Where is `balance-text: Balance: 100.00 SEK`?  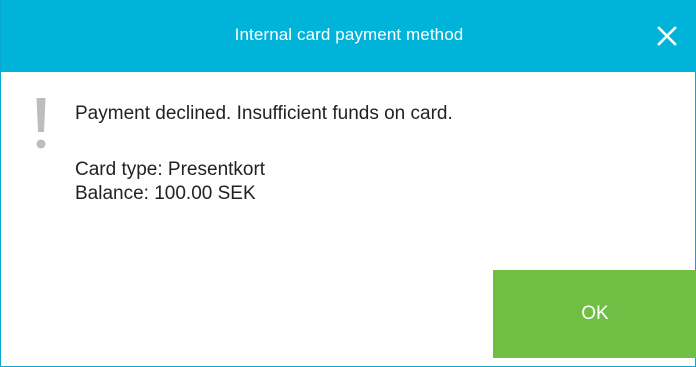
balance-text: Balance: 100.00 SEK is located at coordinates (165, 193).